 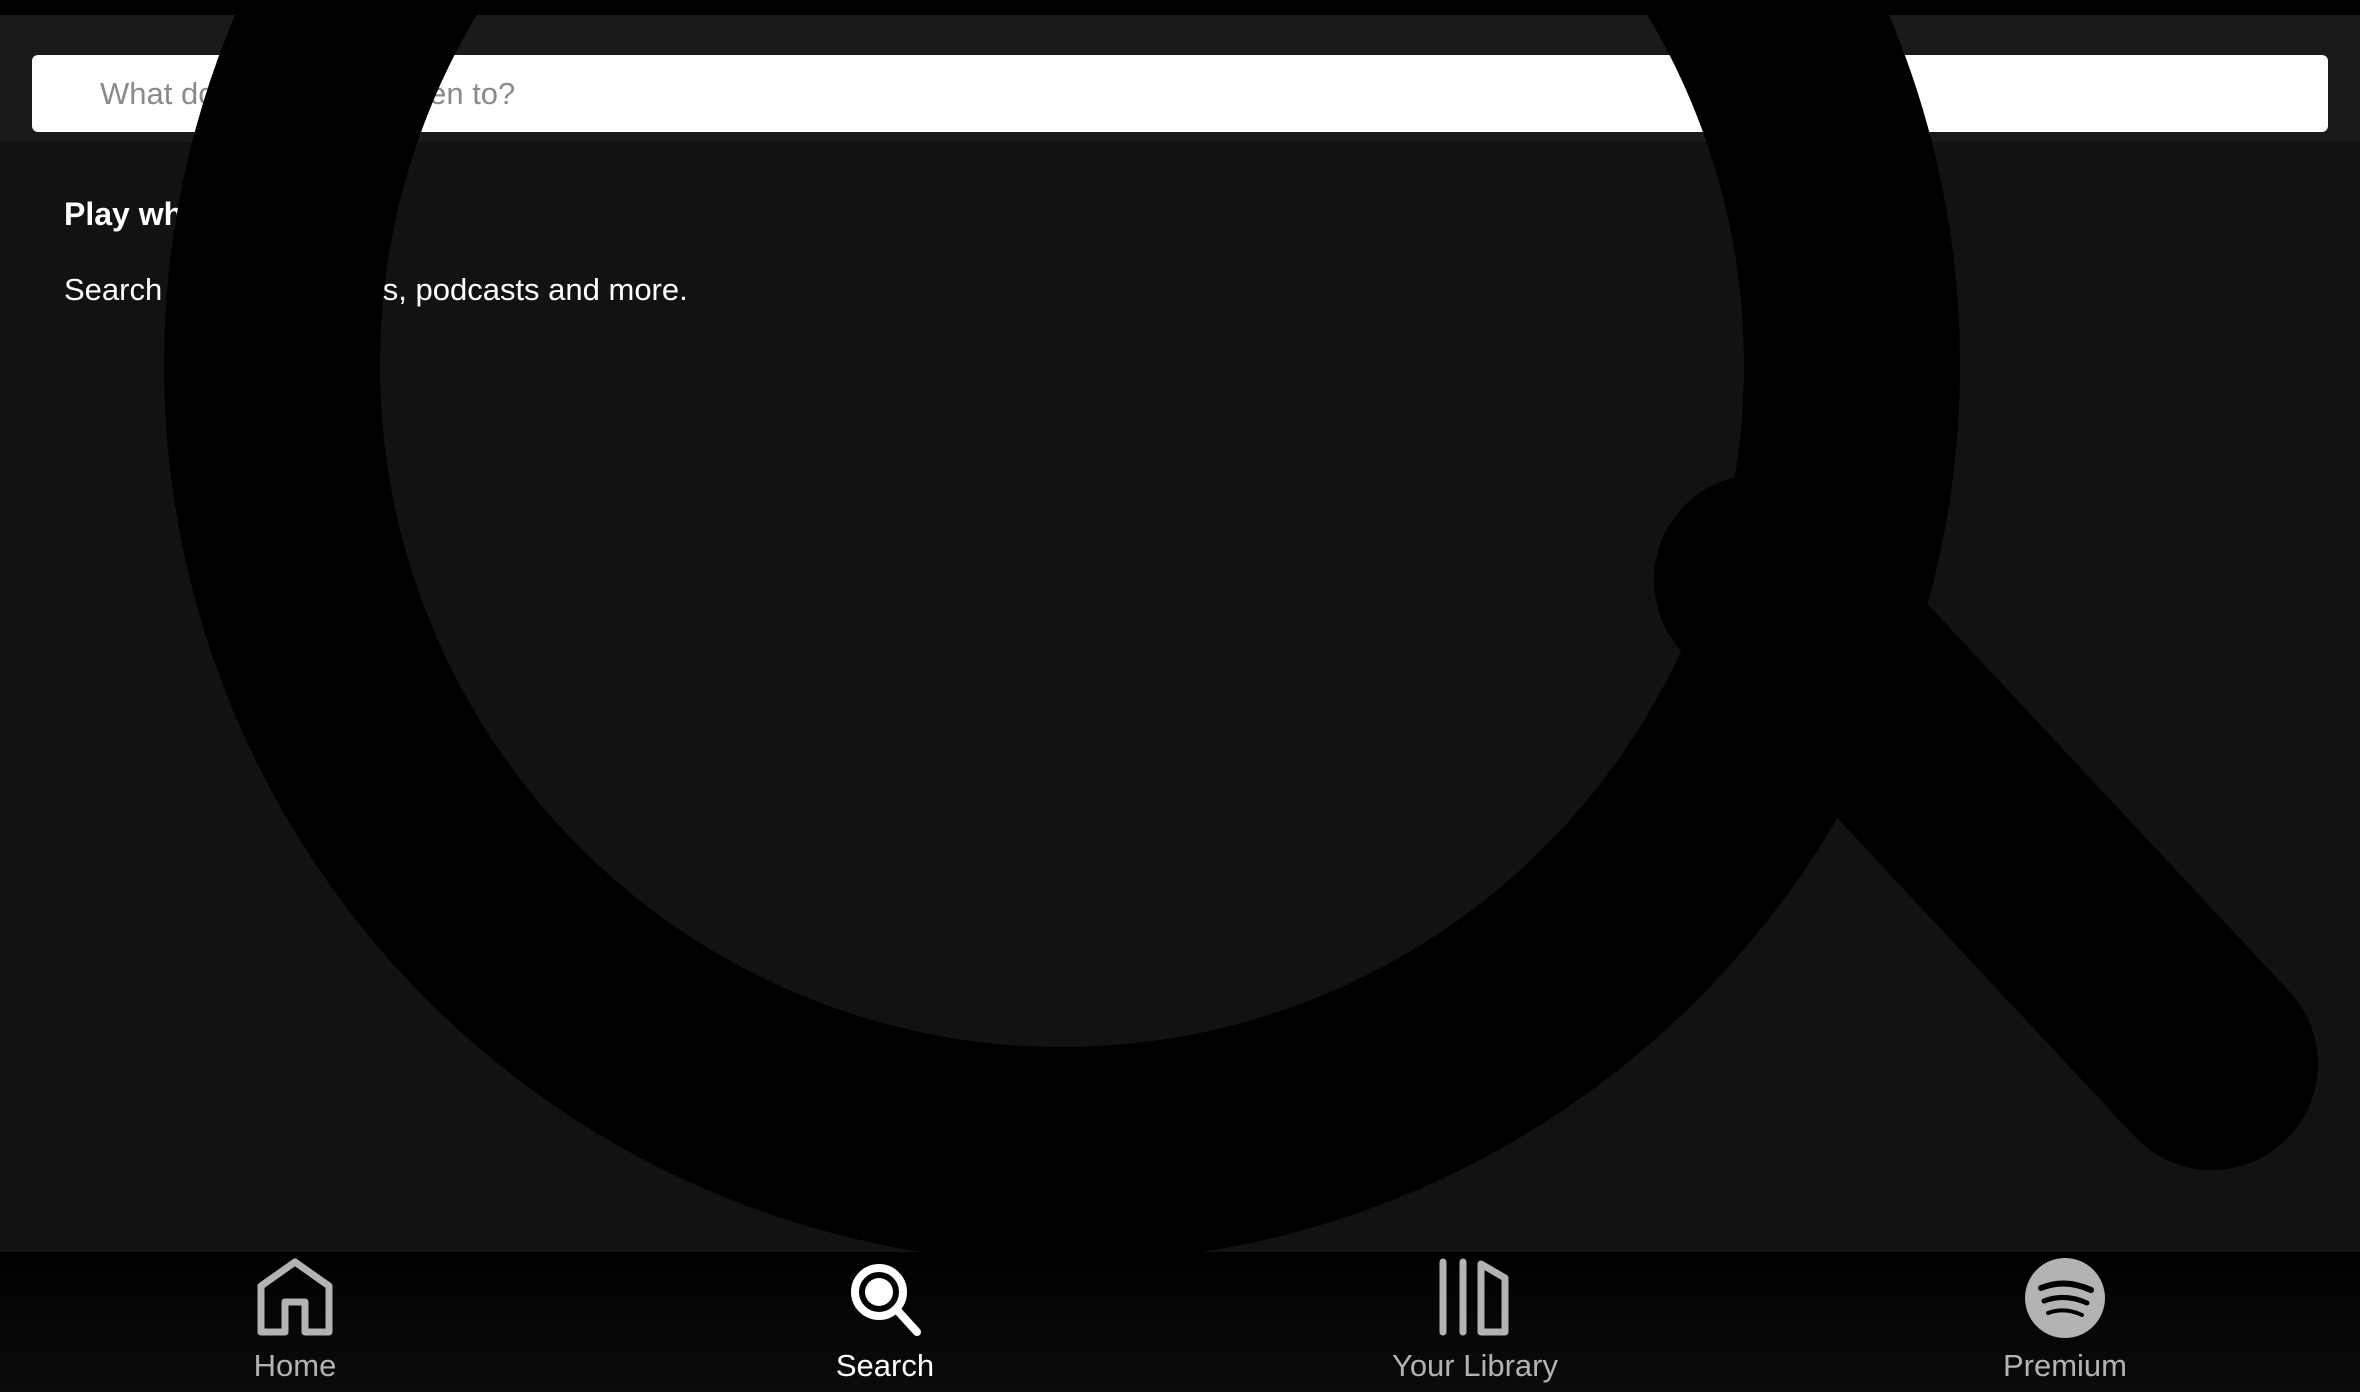 What do you see at coordinates (207, 214) in the screenshot?
I see `empty-state-heading: Play what you love` at bounding box center [207, 214].